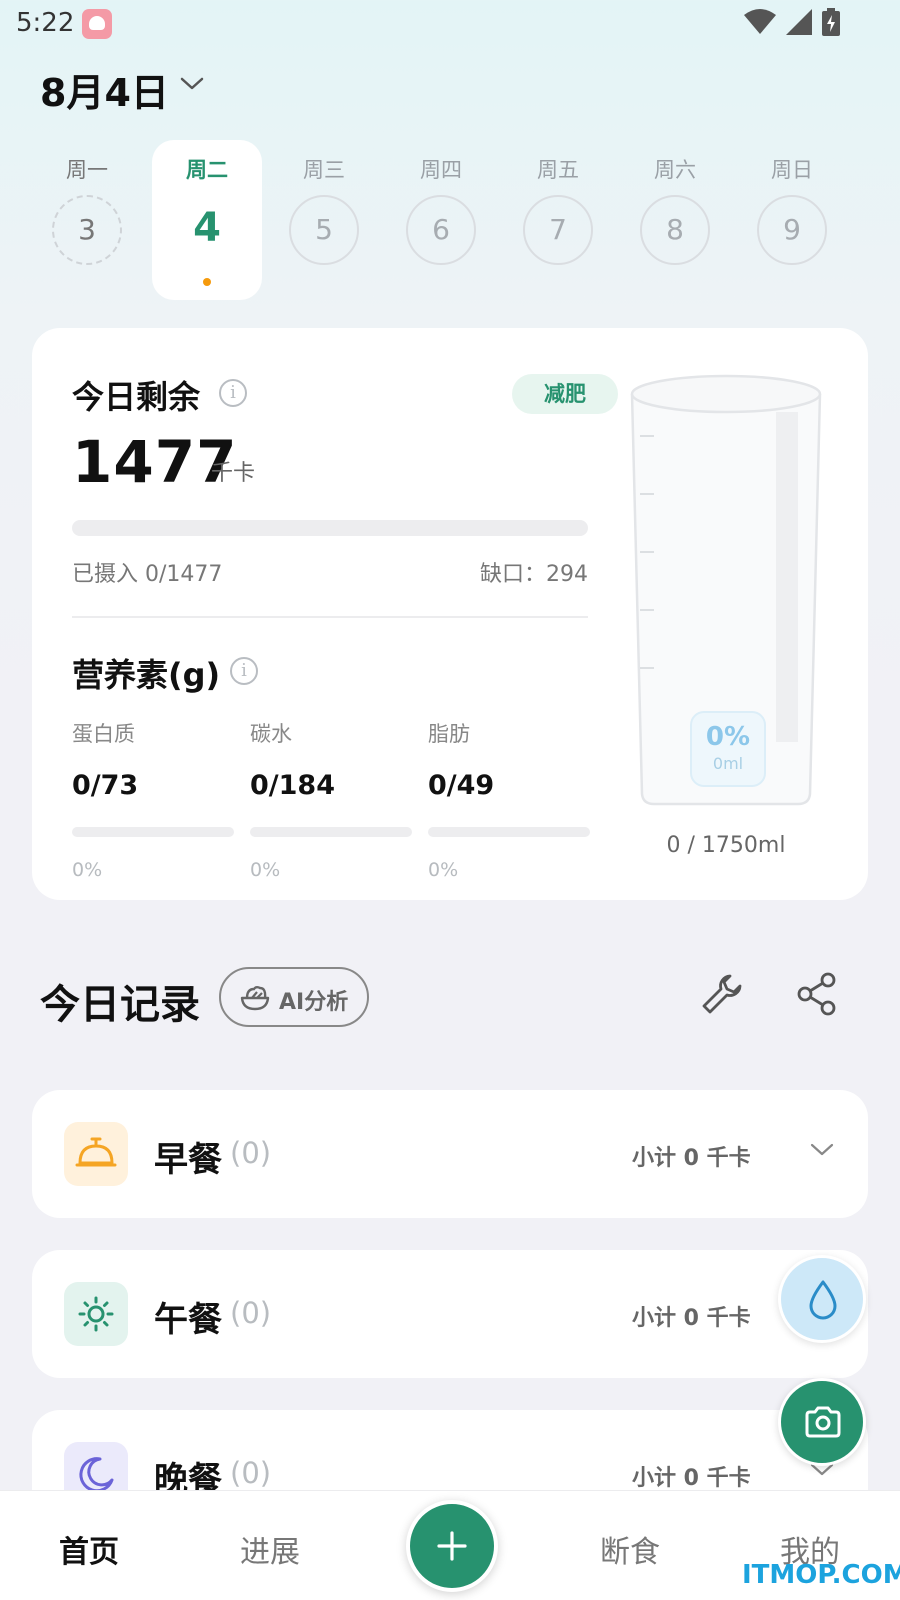 Image resolution: width=900 pixels, height=1600 pixels. I want to click on nav-fasting: 断食, so click(630, 1549).